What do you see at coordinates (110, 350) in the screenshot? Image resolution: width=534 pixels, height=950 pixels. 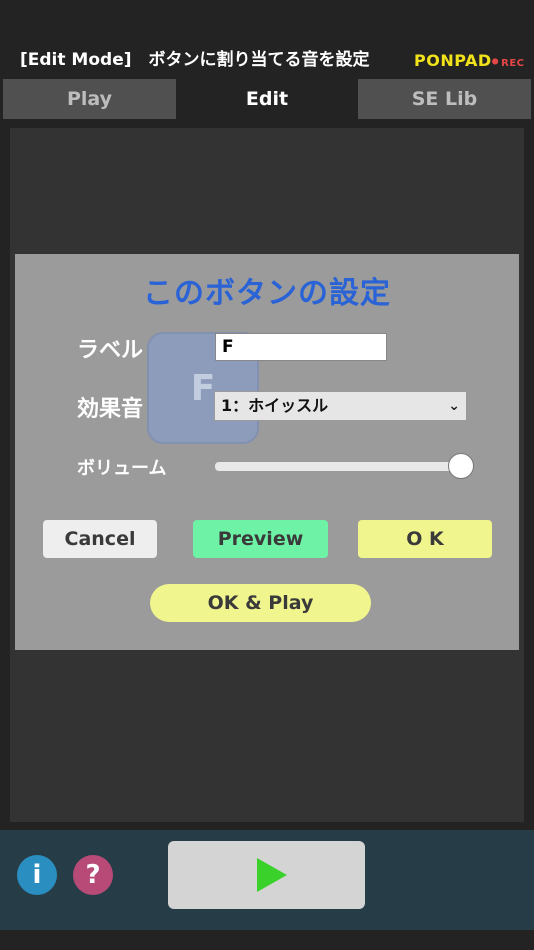 I see `label-field-label: ラベル` at bounding box center [110, 350].